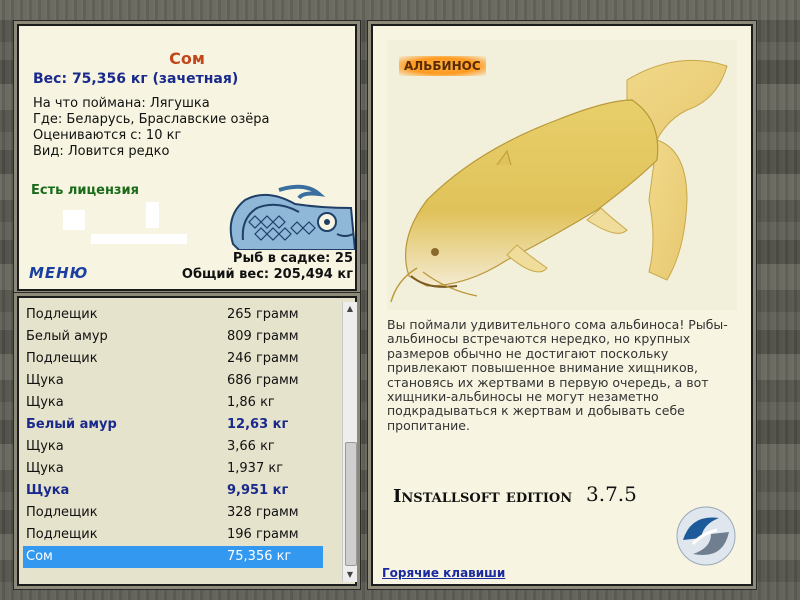  What do you see at coordinates (255, 468) in the screenshot?
I see `list-item-weight: 1,937 кг` at bounding box center [255, 468].